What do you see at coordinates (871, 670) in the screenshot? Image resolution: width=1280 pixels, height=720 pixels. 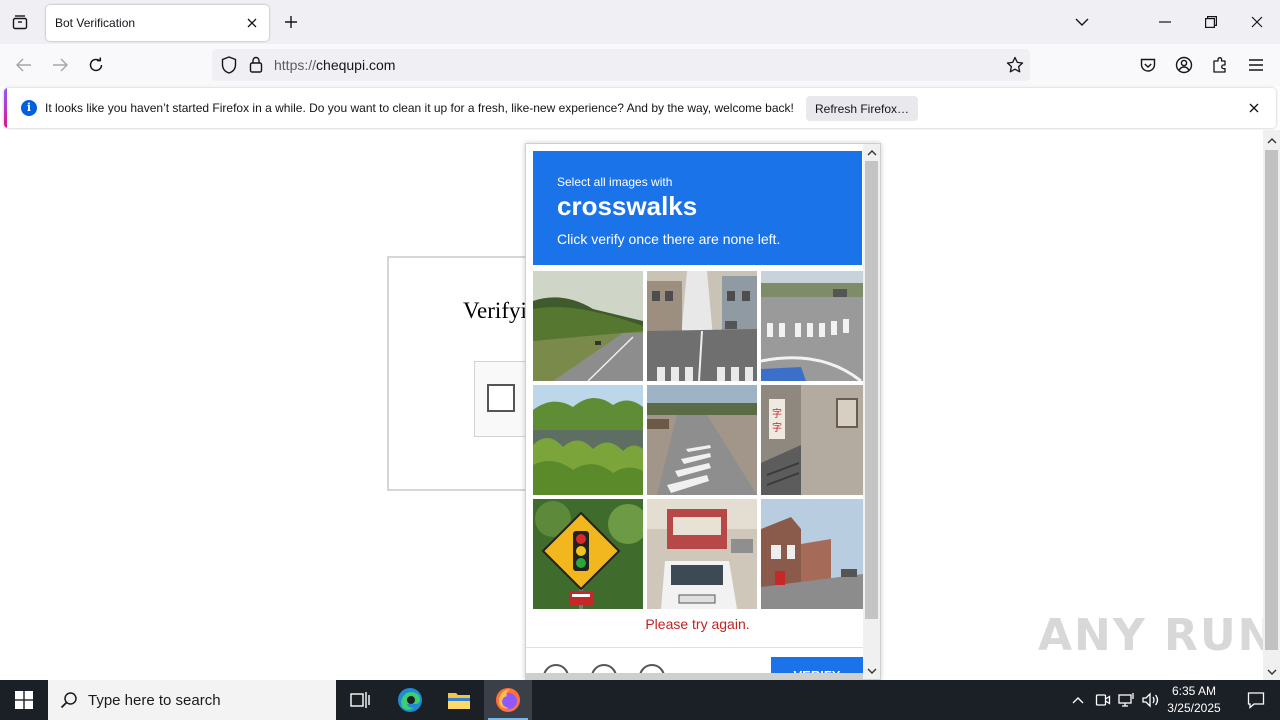 I see `scroll-down-arrow-icon` at bounding box center [871, 670].